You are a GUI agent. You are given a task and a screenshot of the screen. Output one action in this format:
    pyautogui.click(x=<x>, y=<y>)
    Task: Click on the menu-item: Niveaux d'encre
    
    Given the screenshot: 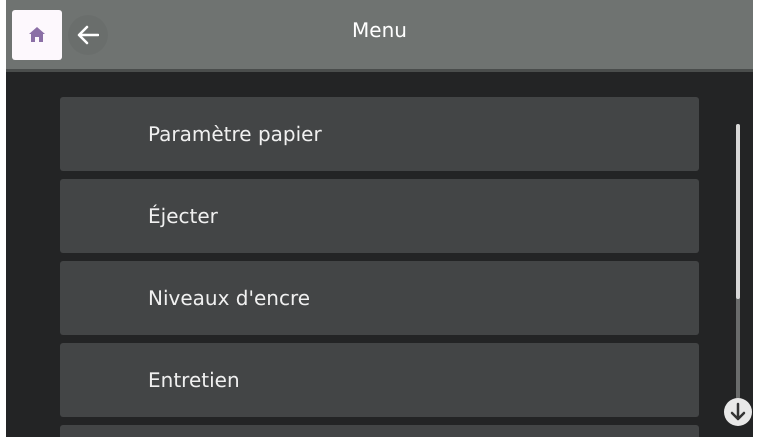 What is the action you would take?
    pyautogui.click(x=379, y=298)
    